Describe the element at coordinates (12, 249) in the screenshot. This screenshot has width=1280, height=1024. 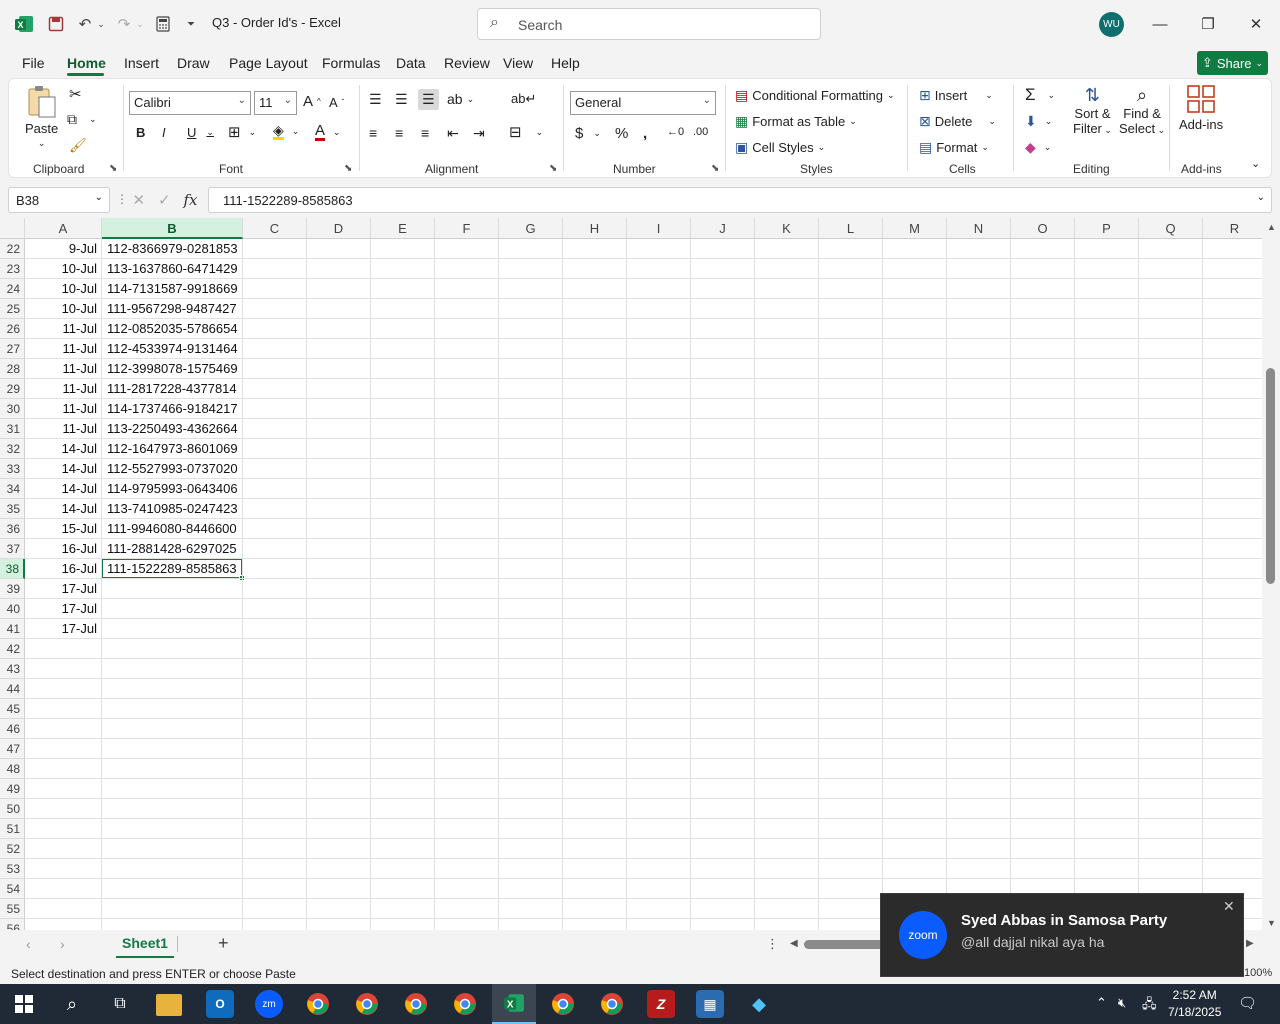
I see `row-header: 22` at that location.